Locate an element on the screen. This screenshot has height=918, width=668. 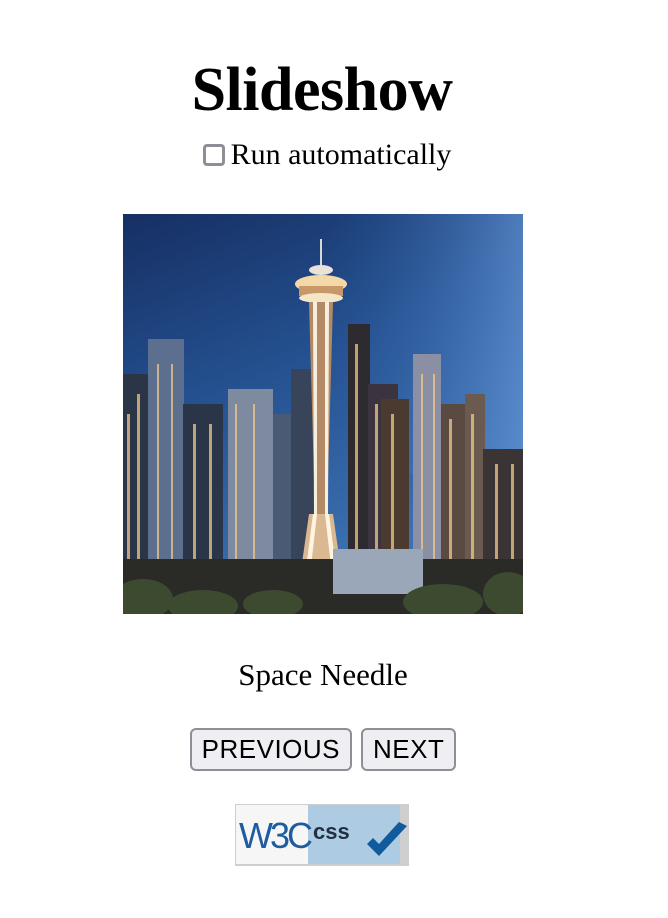
run-automatically-label: Run automatically is located at coordinates (341, 154).